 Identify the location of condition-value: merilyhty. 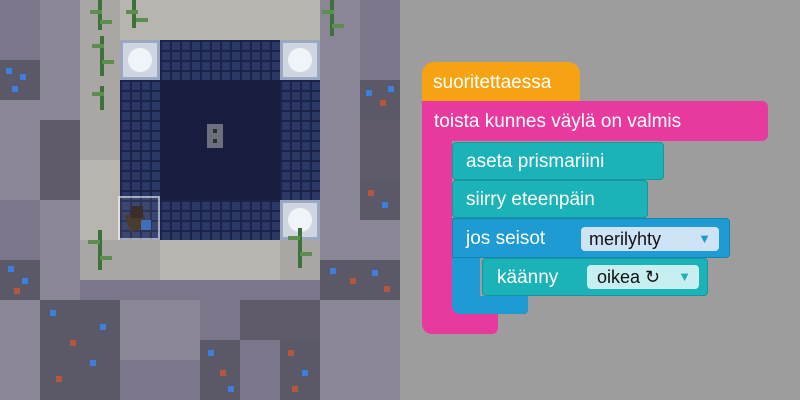
(625, 239).